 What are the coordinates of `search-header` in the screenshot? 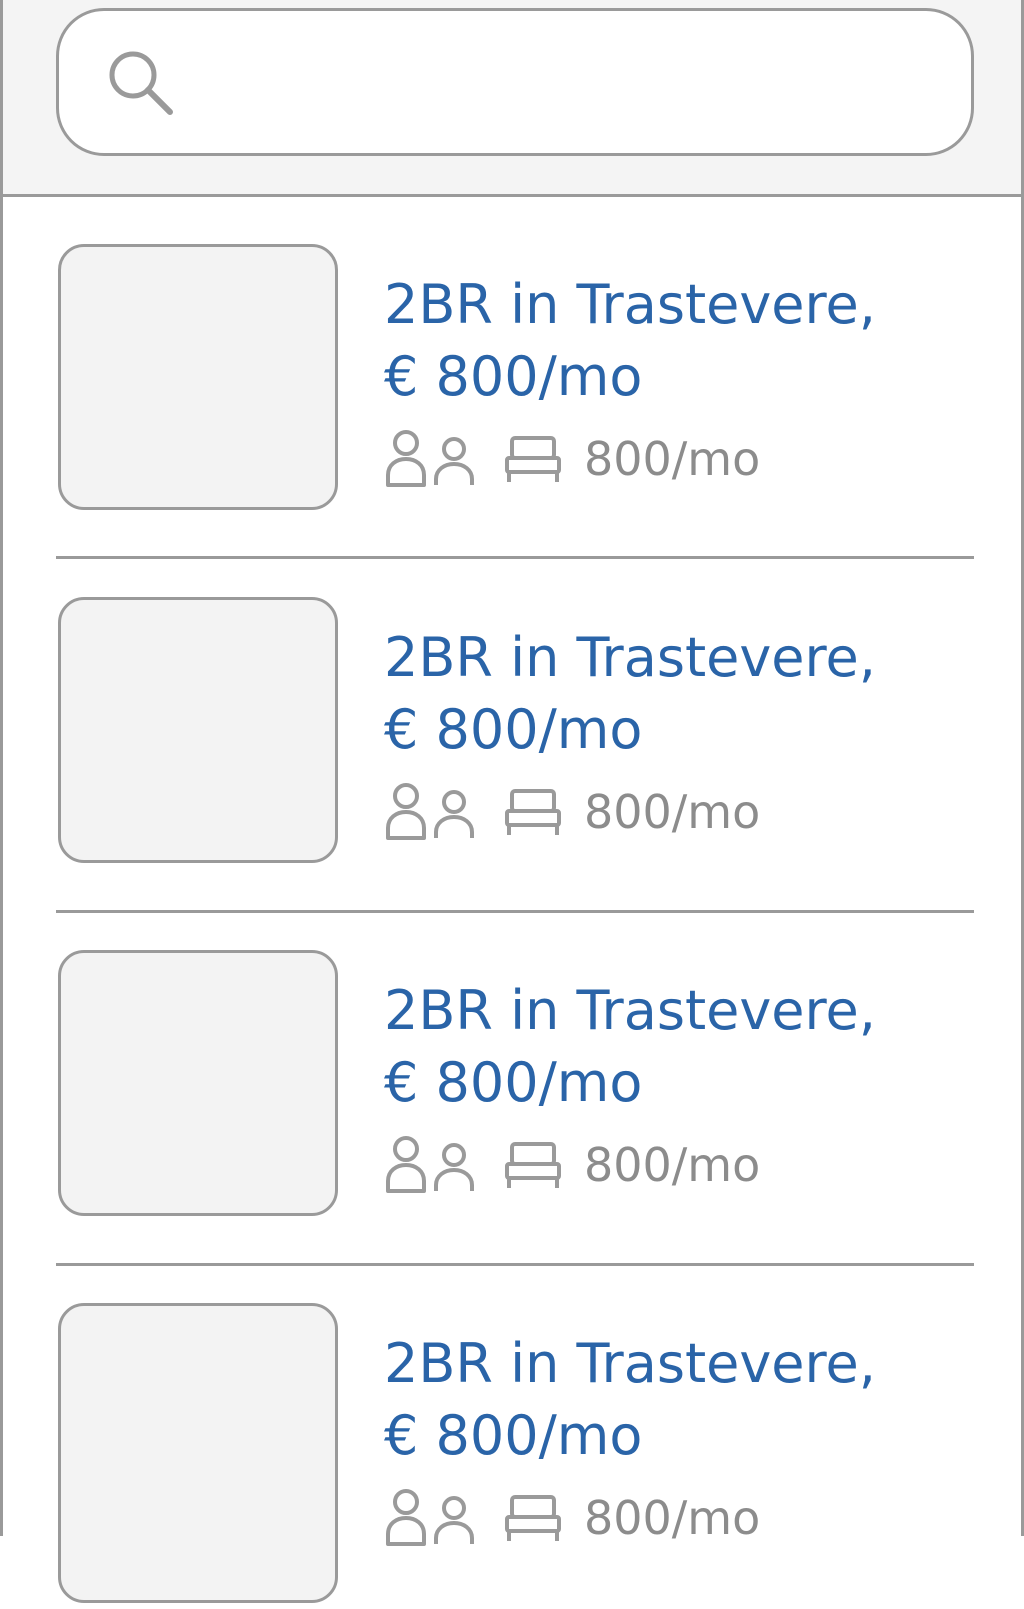 It's located at (512, 98).